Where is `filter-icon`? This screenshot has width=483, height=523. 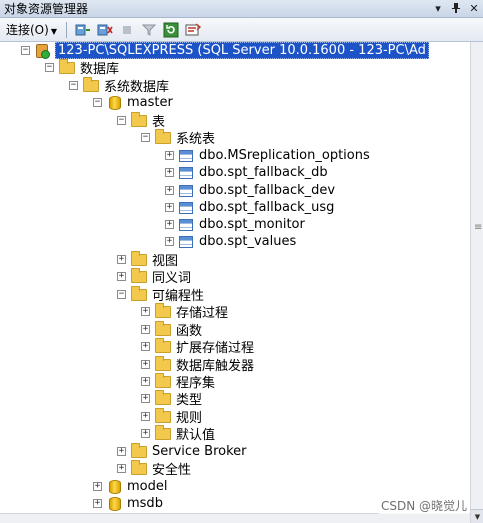
filter-icon is located at coordinates (149, 30).